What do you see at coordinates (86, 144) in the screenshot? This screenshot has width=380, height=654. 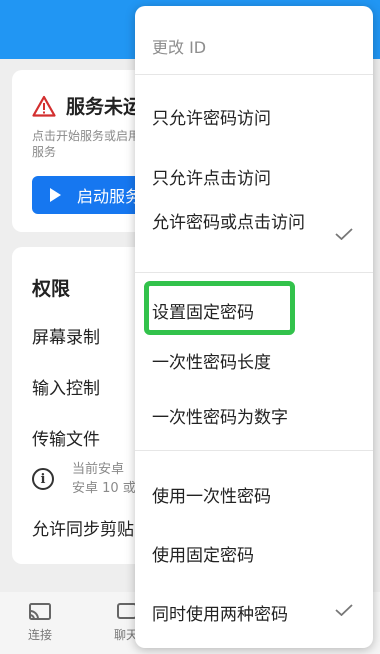 I see `service-status-description: 点击开始服务或启用服务` at bounding box center [86, 144].